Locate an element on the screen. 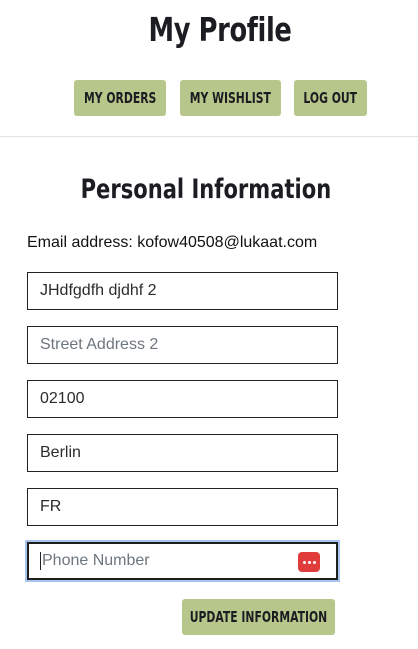 The height and width of the screenshot is (649, 418). email-address-line: Email address: kofow40508@lukaat.com is located at coordinates (172, 243).